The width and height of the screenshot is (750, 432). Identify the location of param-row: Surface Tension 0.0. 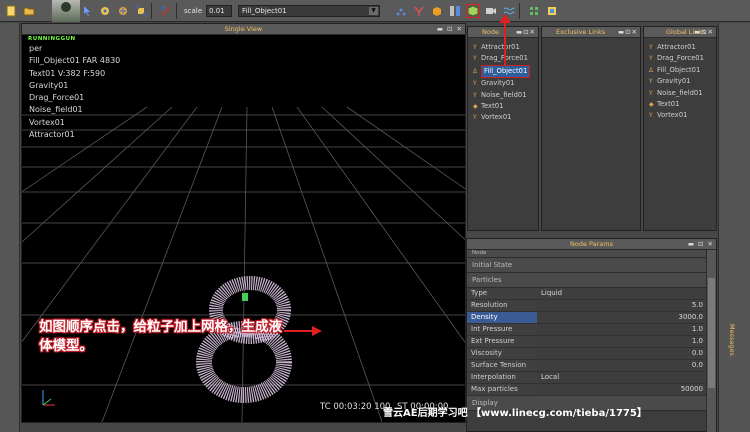
(587, 366).